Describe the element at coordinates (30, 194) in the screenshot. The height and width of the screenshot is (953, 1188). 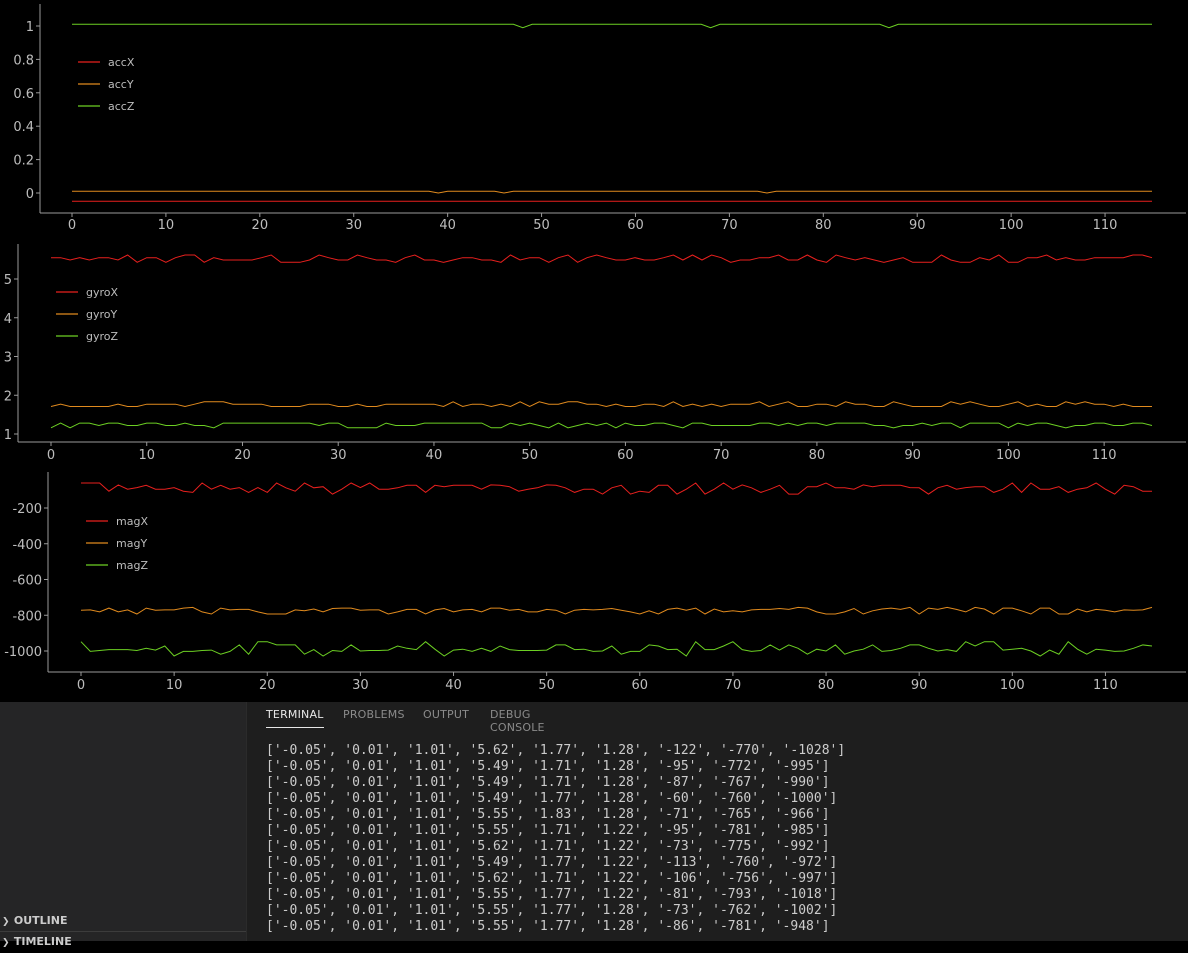
I see `y-tick-label: 0` at that location.